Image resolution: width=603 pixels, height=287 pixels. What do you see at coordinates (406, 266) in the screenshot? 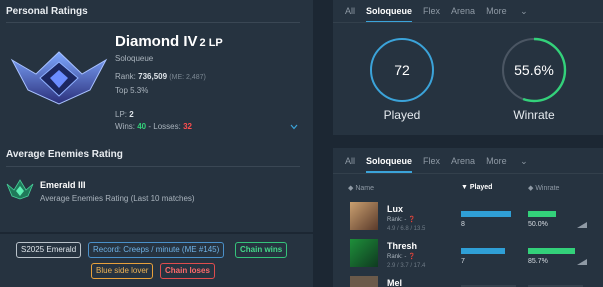
I see `champion-kda: 2.9 / 3.7 / 17.4` at bounding box center [406, 266].